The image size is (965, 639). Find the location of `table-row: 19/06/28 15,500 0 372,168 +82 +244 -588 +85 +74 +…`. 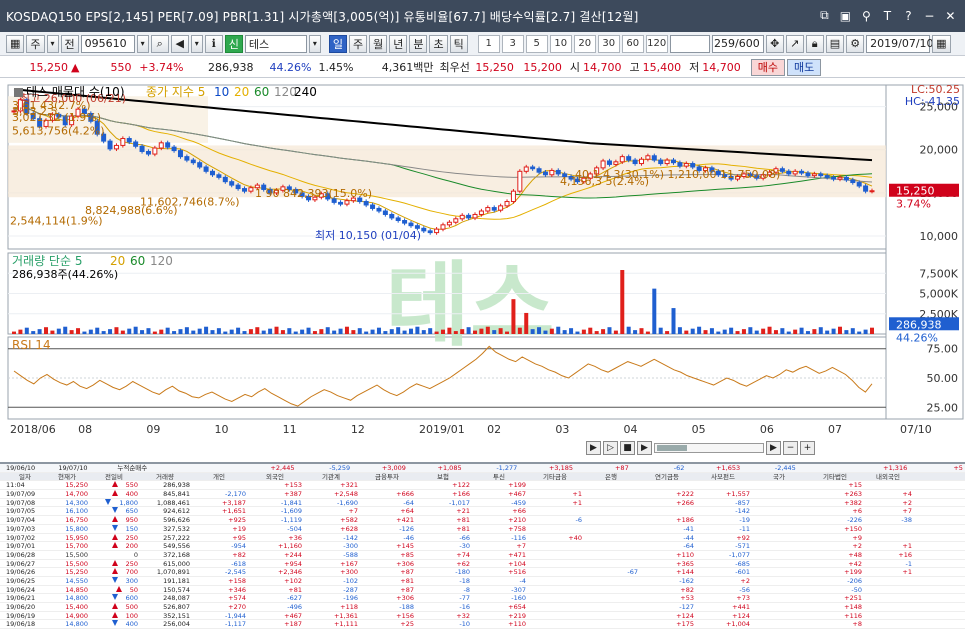

table-row: 19/06/28 15,500 0 372,168 +82 +244 -588 +85 +74 +… is located at coordinates (482, 555).